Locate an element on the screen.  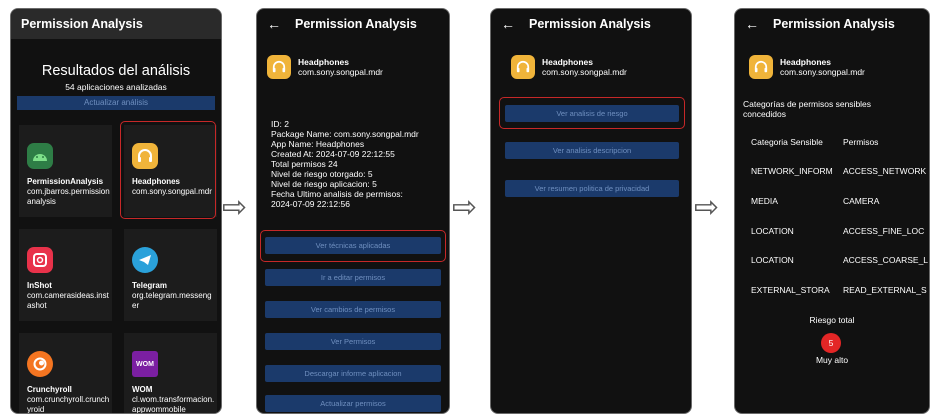
cell-permission: CAMERA is located at coordinates (861, 201).